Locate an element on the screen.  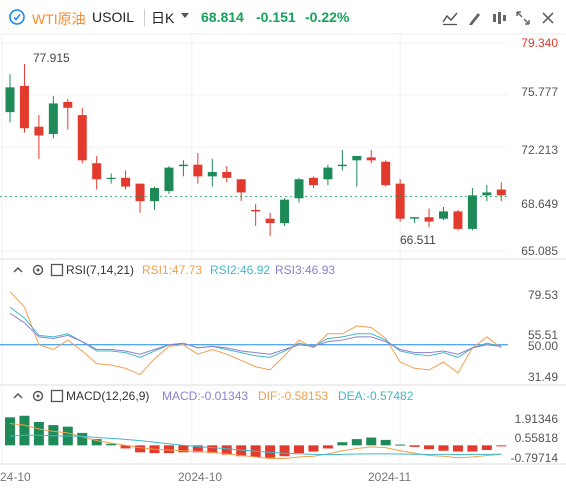
macd-axis-label: 1.91346 is located at coordinates (536, 419).